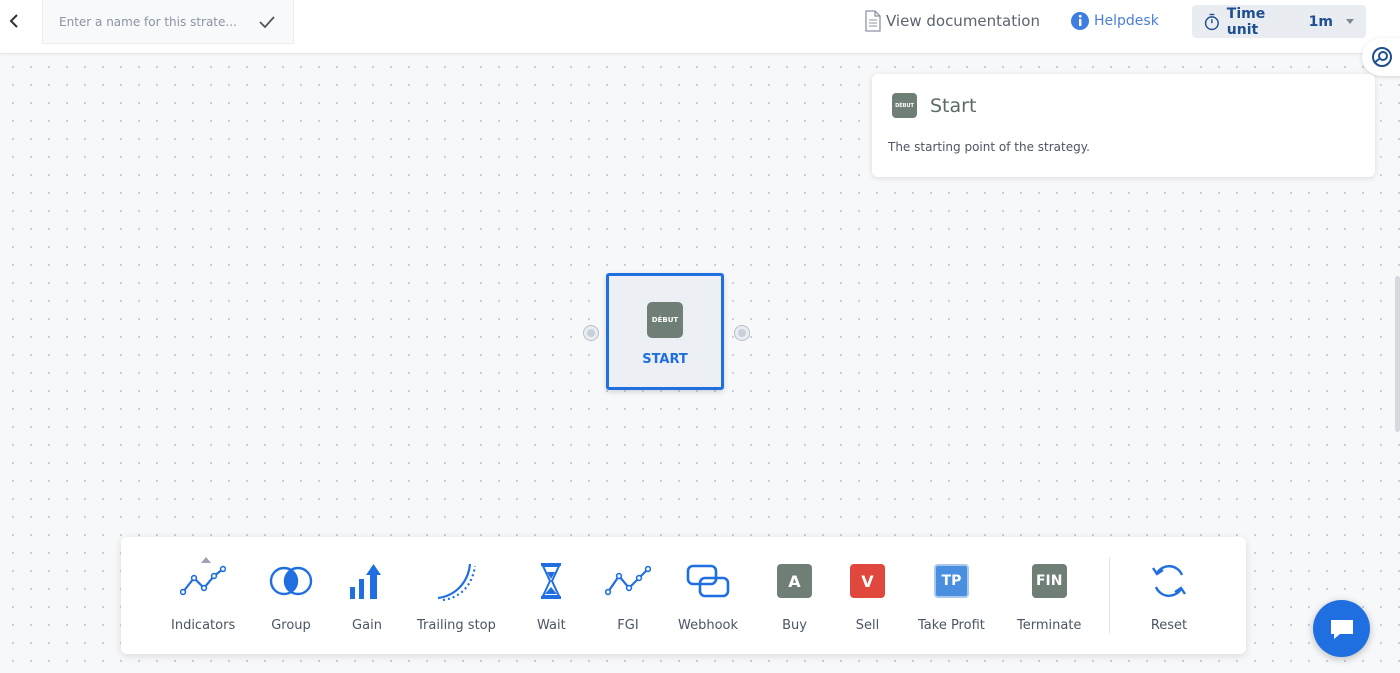  What do you see at coordinates (951, 625) in the screenshot?
I see `tool-label: Take Profit` at bounding box center [951, 625].